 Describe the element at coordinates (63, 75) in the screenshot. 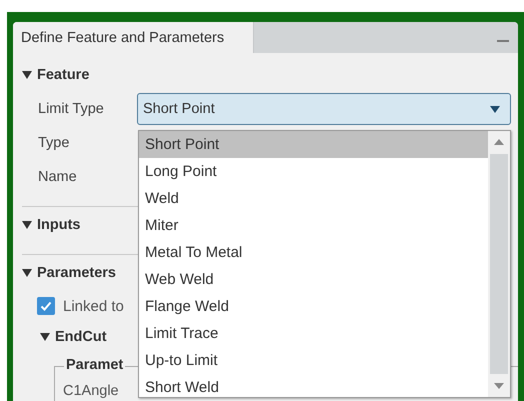

I see `section-title: Feature` at that location.